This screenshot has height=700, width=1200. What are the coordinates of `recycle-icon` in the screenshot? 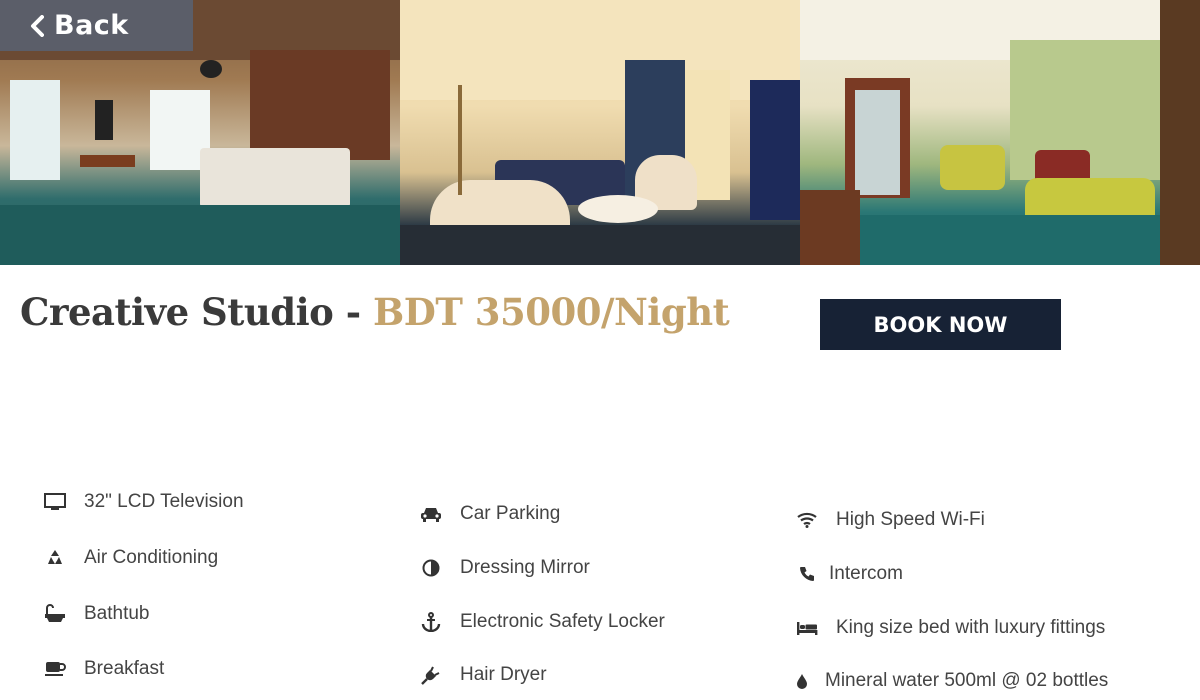 It's located at (55, 558).